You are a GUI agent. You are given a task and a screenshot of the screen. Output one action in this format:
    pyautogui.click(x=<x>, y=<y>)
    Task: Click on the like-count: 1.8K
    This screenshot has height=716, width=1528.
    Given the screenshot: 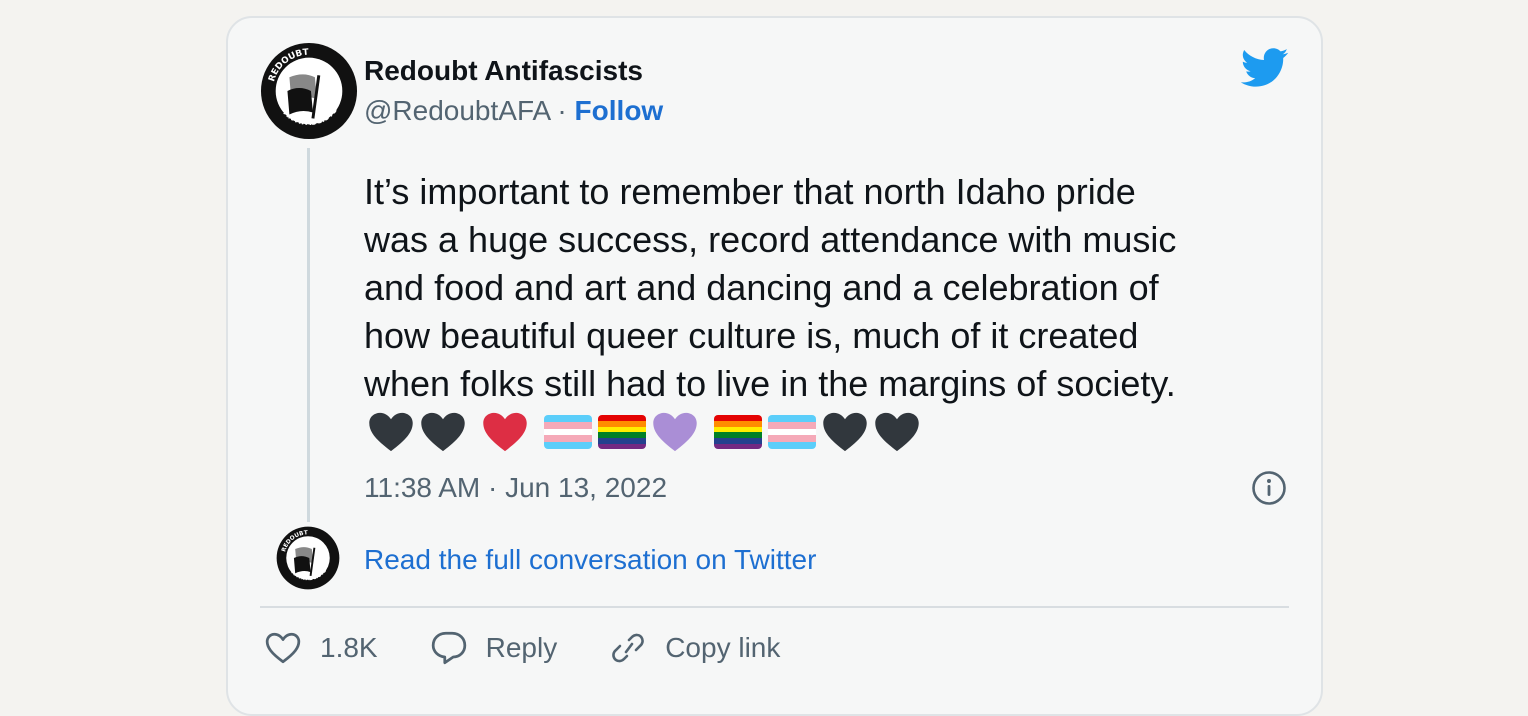 What is the action you would take?
    pyautogui.click(x=349, y=647)
    